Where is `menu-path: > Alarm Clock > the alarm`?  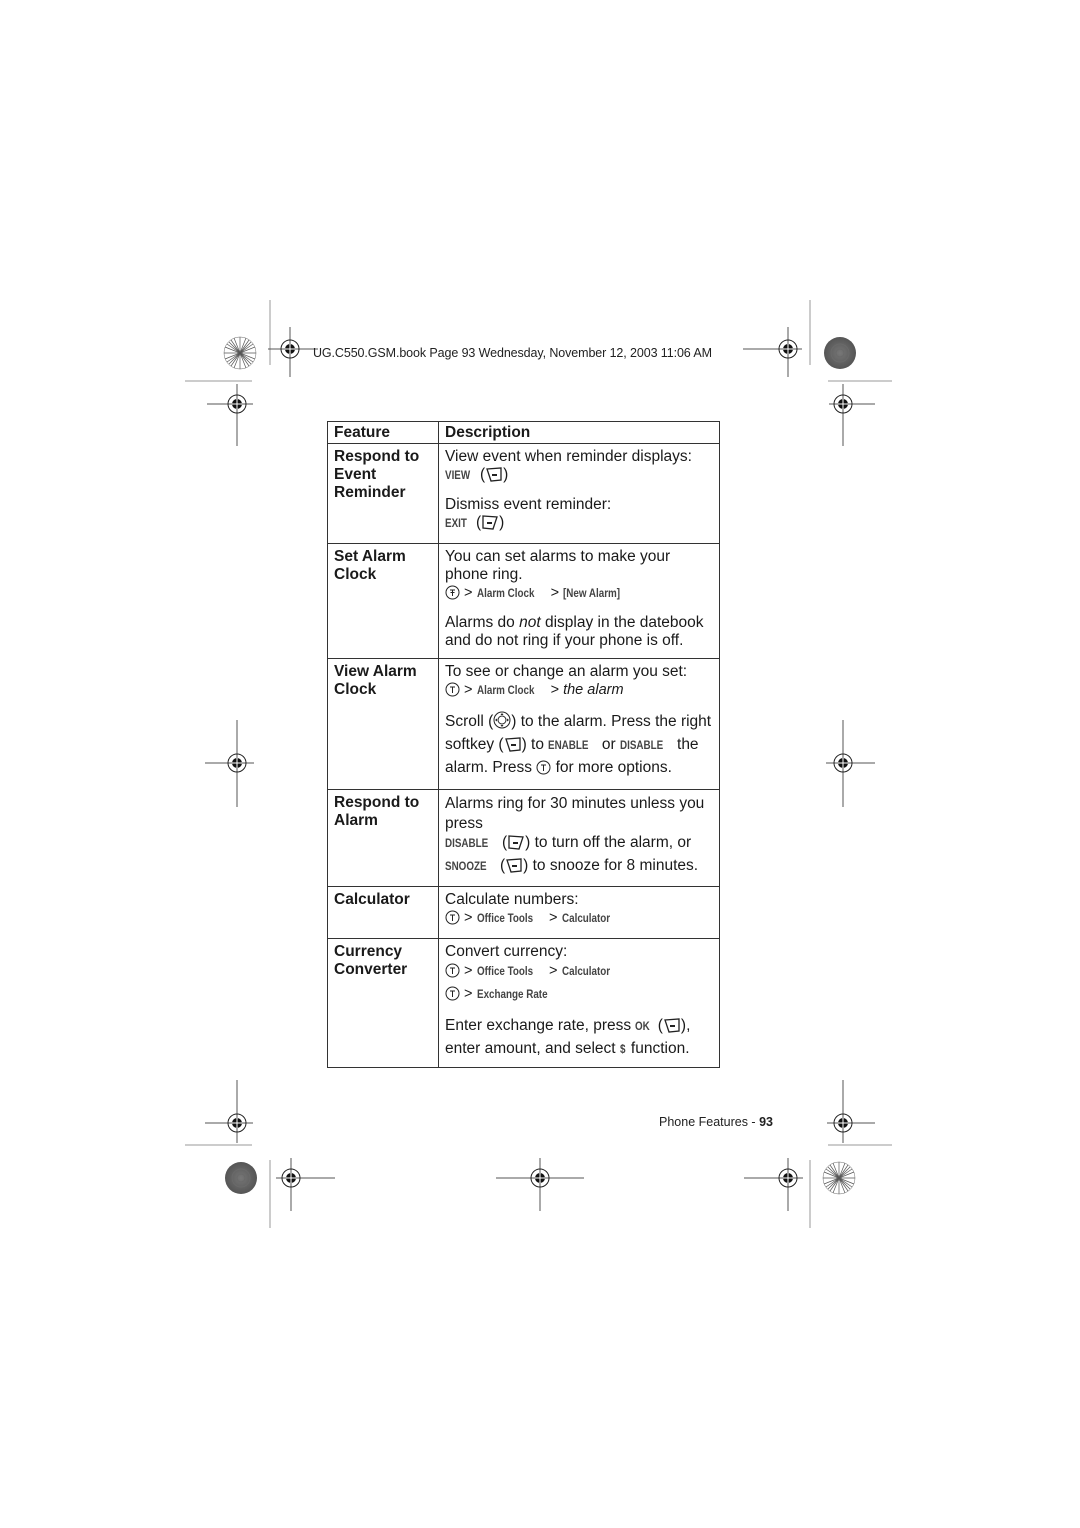 menu-path: > Alarm Clock > the alarm is located at coordinates (579, 691).